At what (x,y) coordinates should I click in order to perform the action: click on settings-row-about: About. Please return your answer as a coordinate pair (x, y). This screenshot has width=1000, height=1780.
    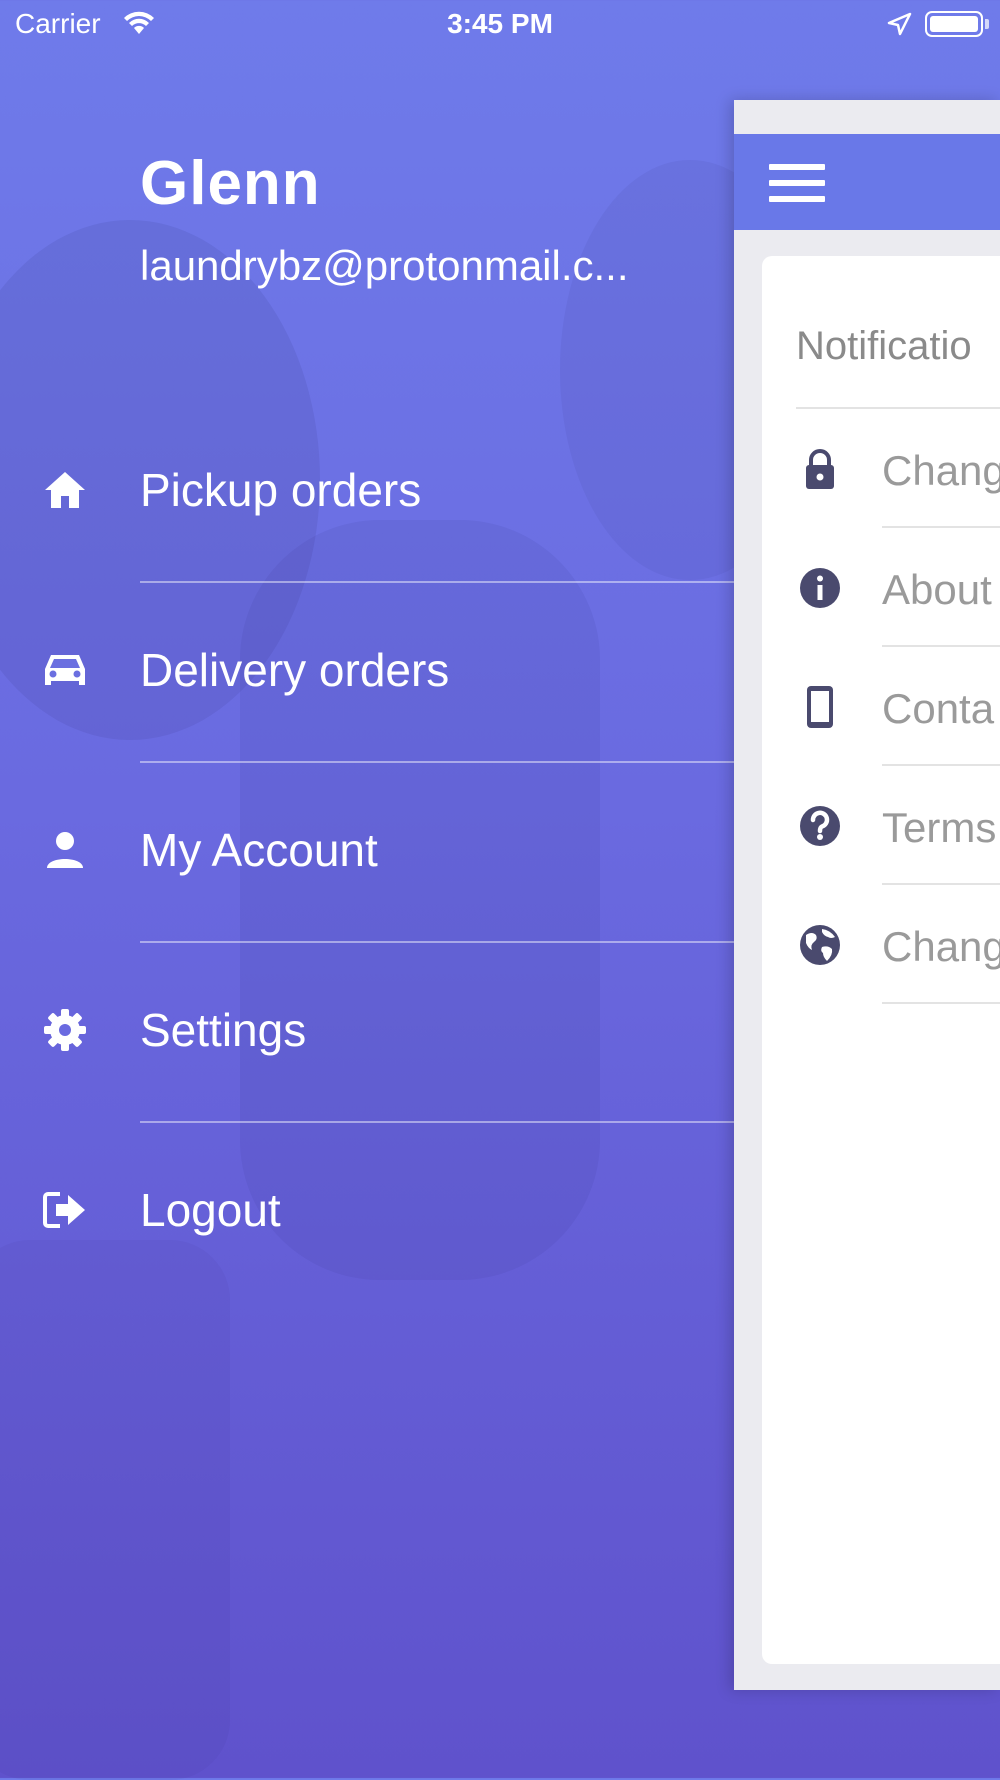
    Looking at the image, I should click on (881, 587).